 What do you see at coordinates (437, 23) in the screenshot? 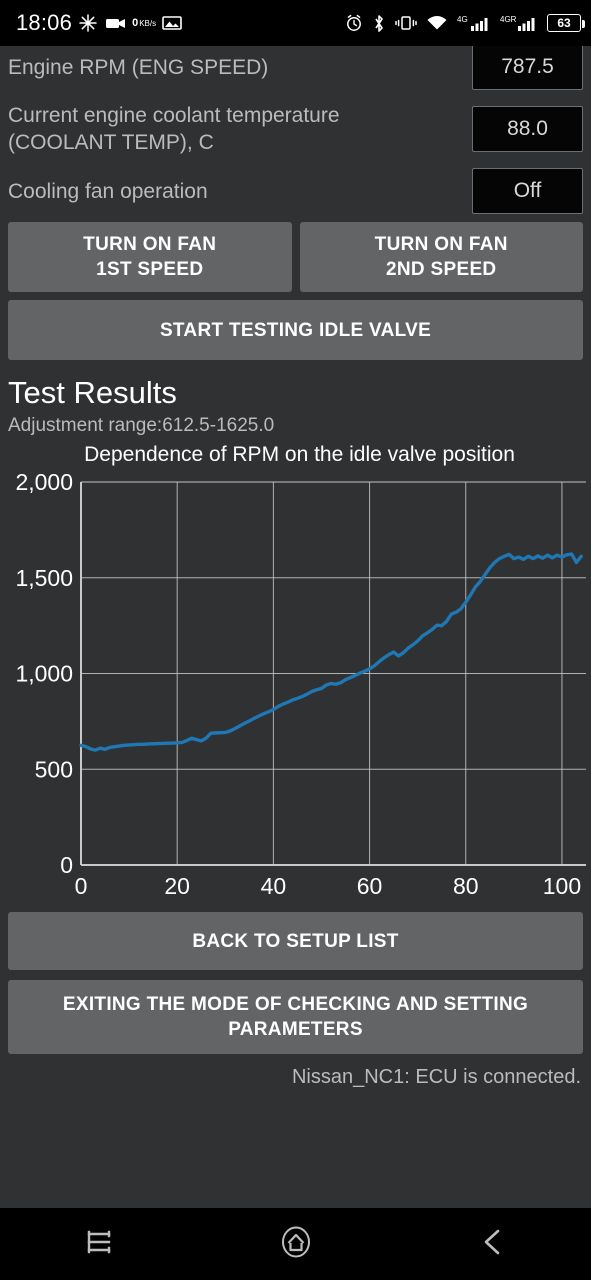
I see `wifi-icon` at bounding box center [437, 23].